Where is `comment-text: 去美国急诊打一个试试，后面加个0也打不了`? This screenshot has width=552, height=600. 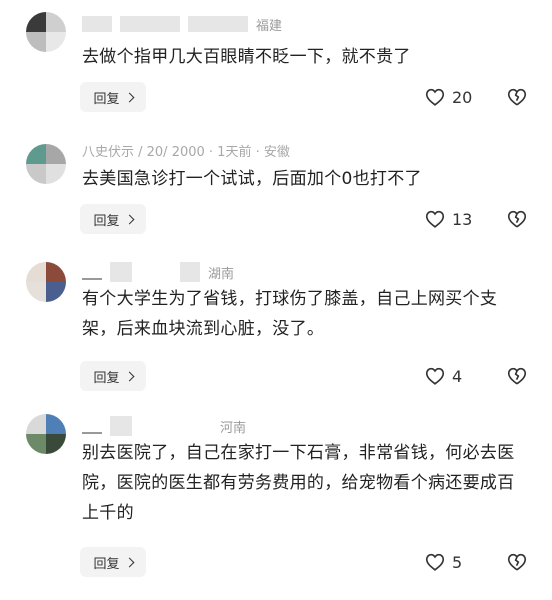 comment-text: 去美国急诊打一个试试，后面加个0也打不了 is located at coordinates (252, 179).